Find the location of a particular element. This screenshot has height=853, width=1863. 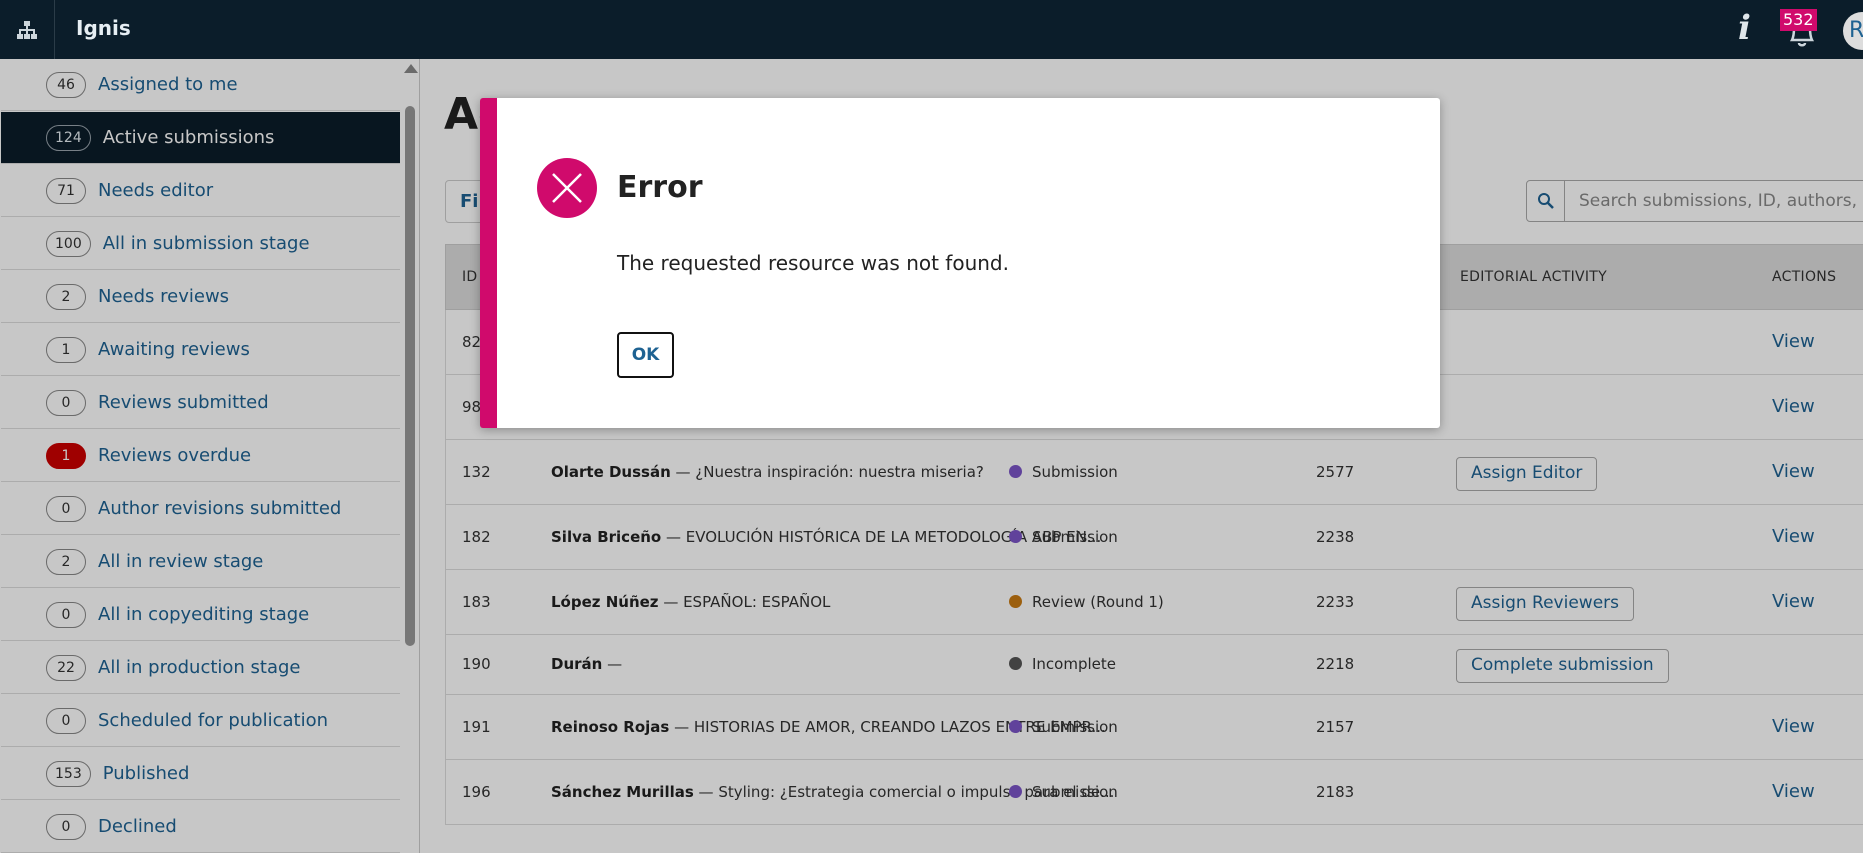

top-navigation-bar: Ignis i 532 R is located at coordinates (931, 29).